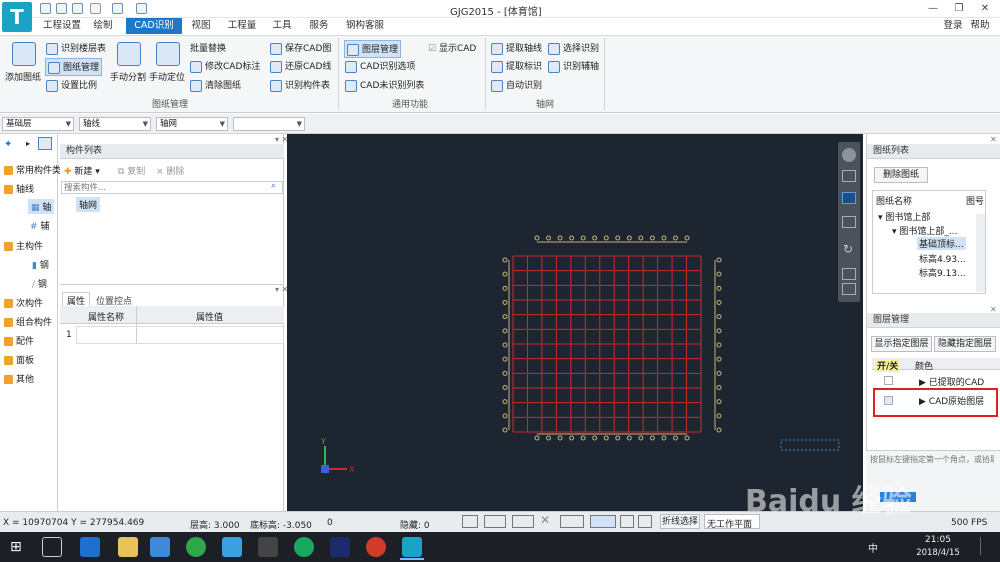 This screenshot has width=1000, height=562. What do you see at coordinates (987, 546) in the screenshot?
I see `show-desktop-button` at bounding box center [987, 546].